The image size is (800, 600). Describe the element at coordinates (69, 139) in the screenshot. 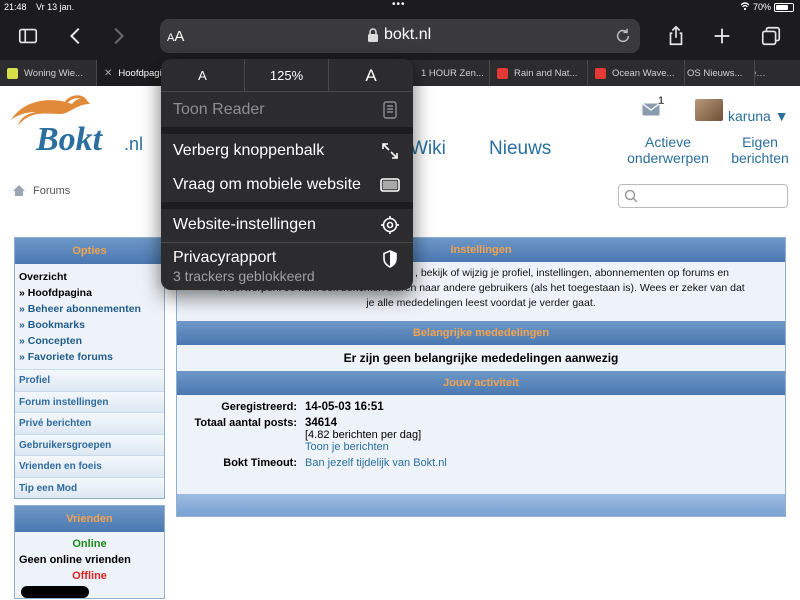

I see `svg-text: Bokt` at that location.